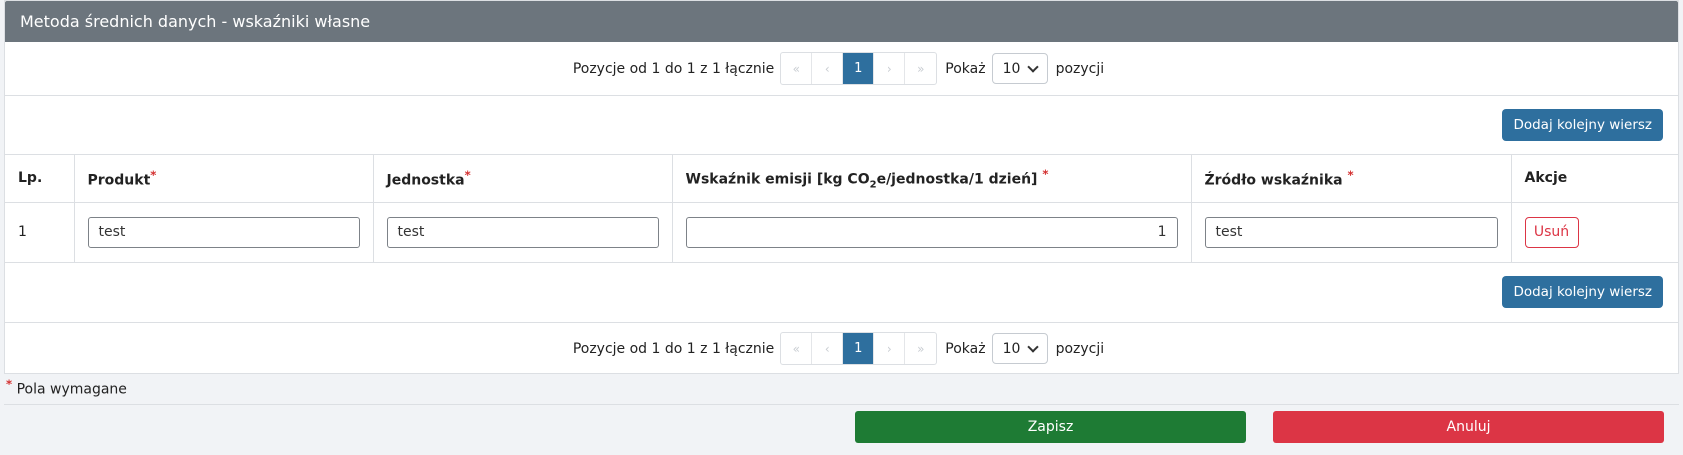 Image resolution: width=1683 pixels, height=455 pixels. I want to click on footer-divider, so click(841, 404).